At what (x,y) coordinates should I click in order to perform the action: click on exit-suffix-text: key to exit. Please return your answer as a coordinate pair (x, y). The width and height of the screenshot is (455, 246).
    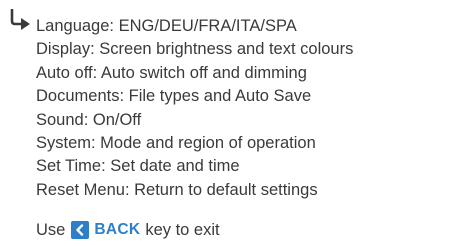
    Looking at the image, I should click on (182, 230).